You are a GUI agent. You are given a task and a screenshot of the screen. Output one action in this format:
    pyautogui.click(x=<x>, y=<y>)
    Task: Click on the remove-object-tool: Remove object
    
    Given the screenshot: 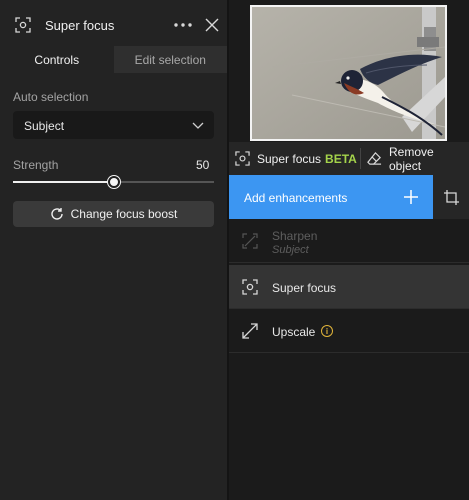 What is the action you would take?
    pyautogui.click(x=418, y=158)
    